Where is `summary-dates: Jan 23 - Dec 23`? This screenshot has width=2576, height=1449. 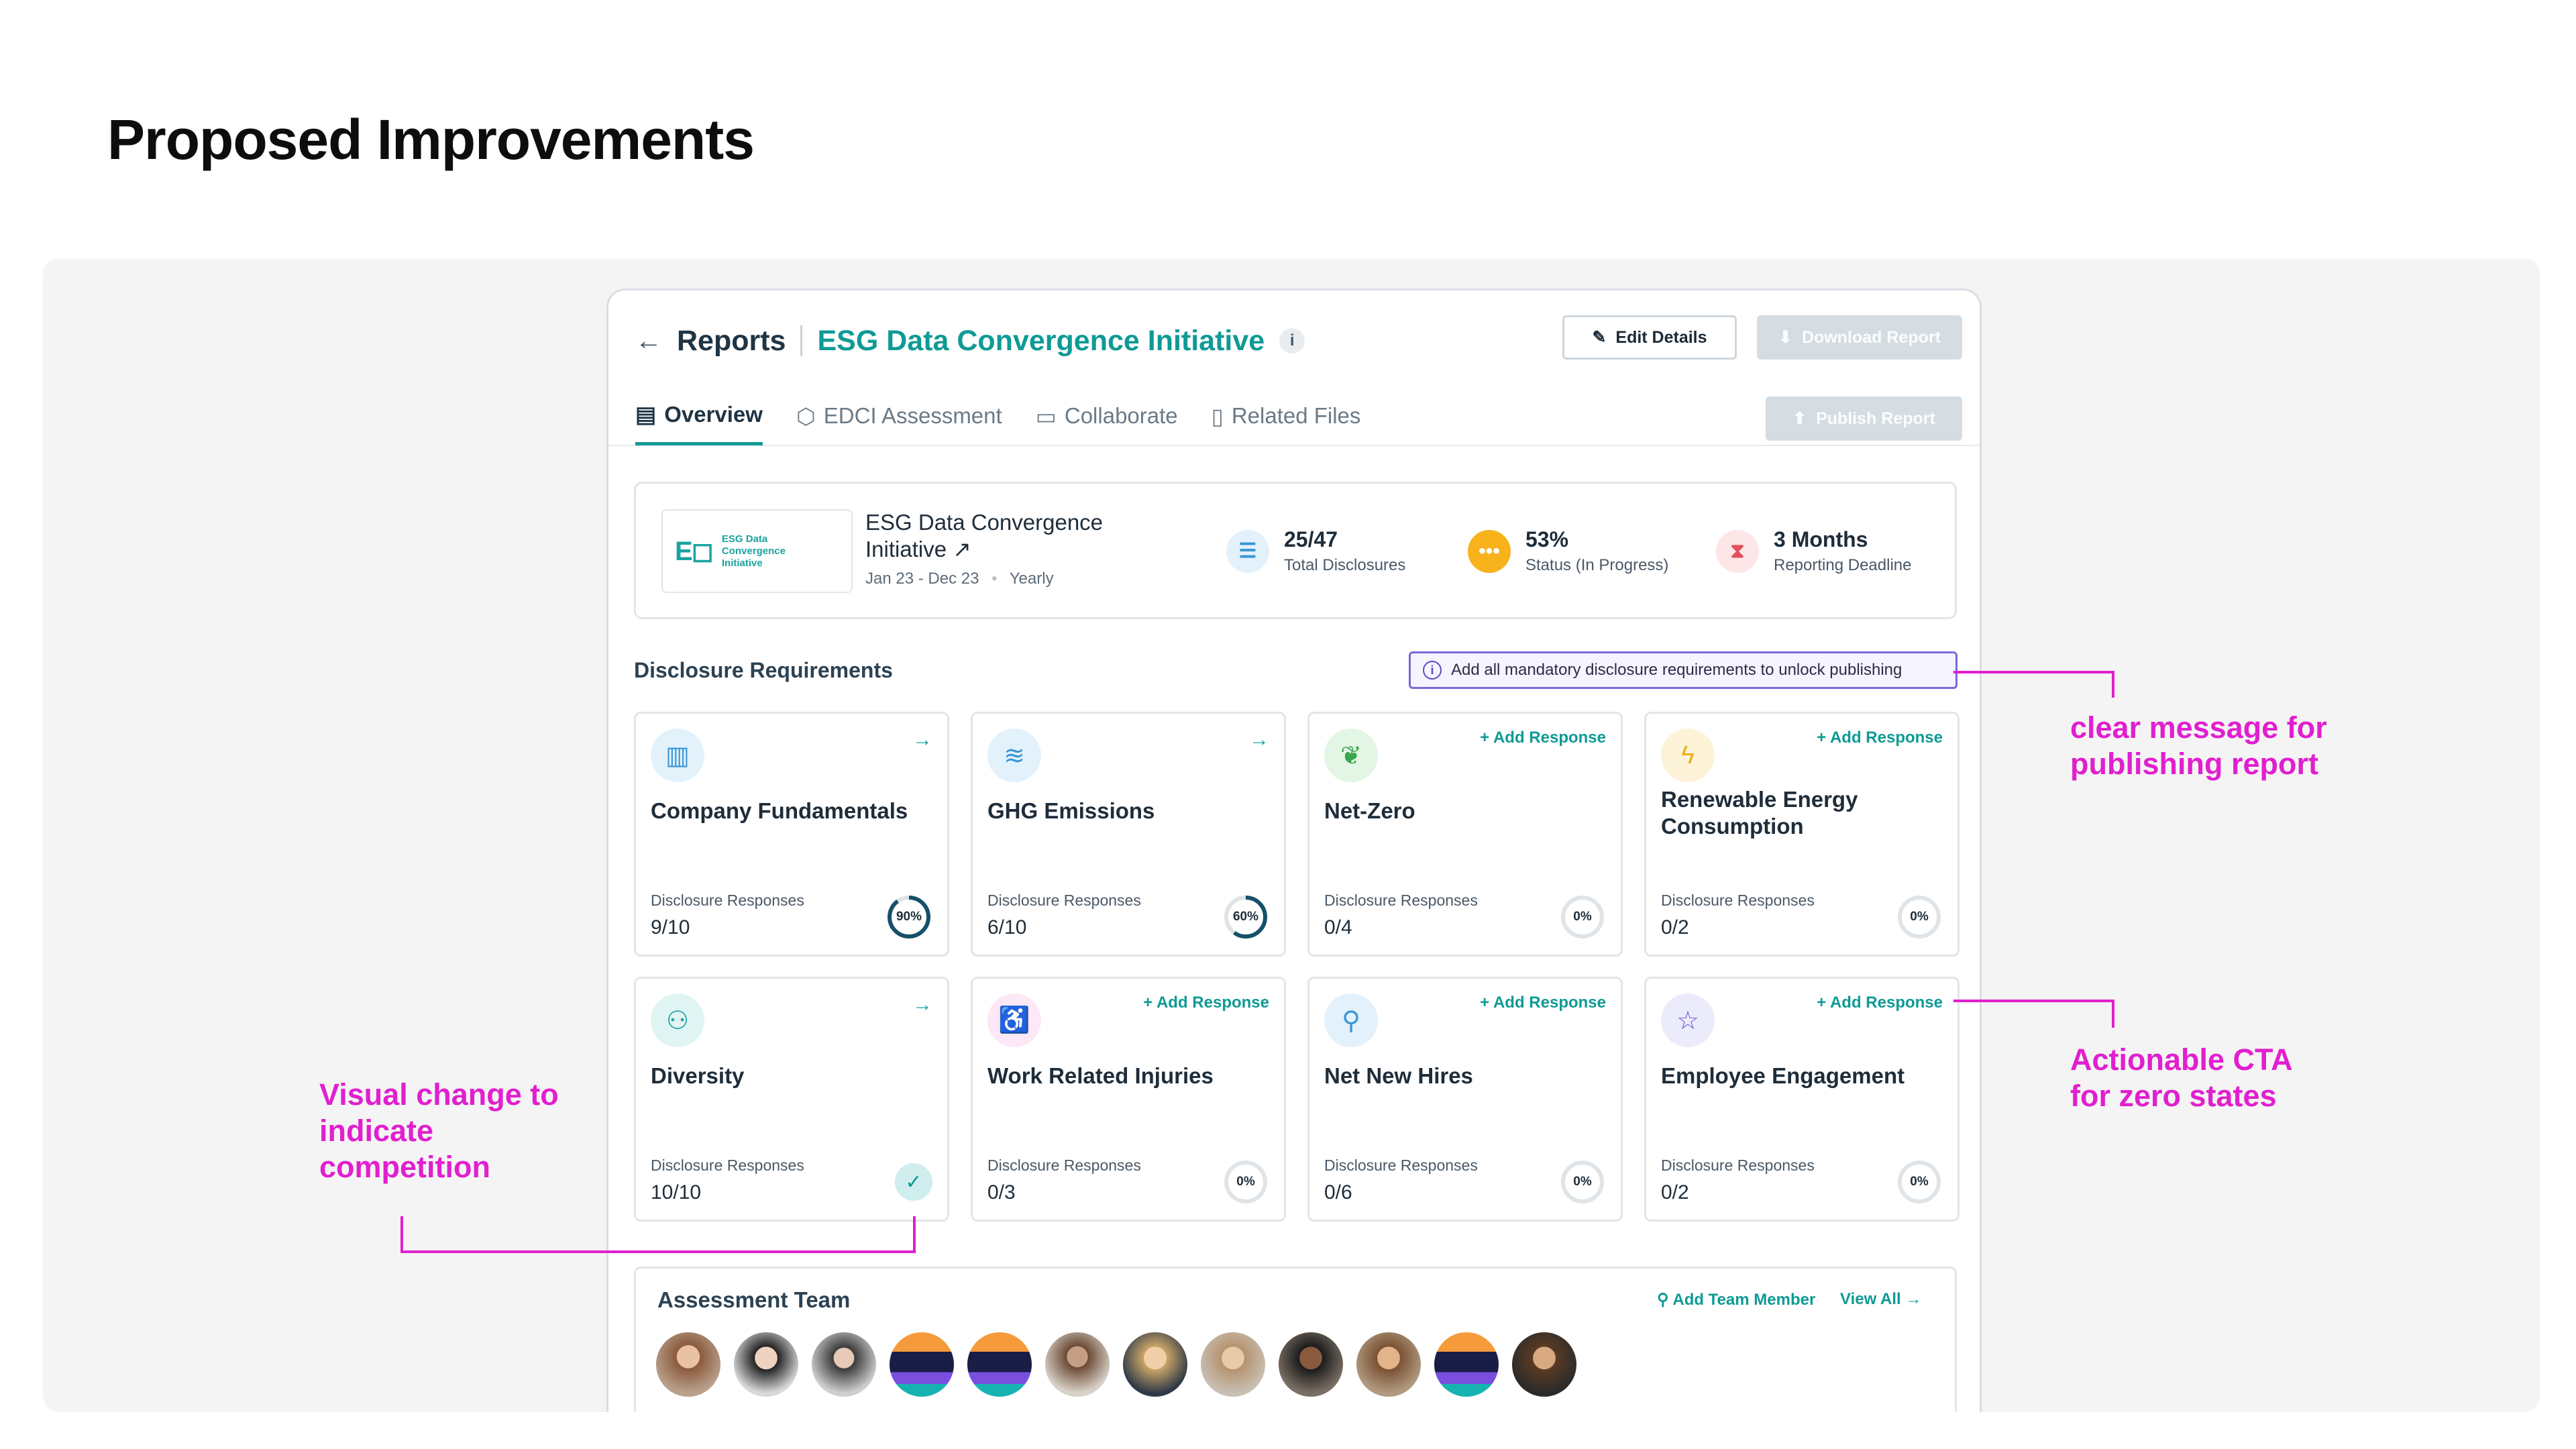
summary-dates: Jan 23 - Dec 23 is located at coordinates (922, 579).